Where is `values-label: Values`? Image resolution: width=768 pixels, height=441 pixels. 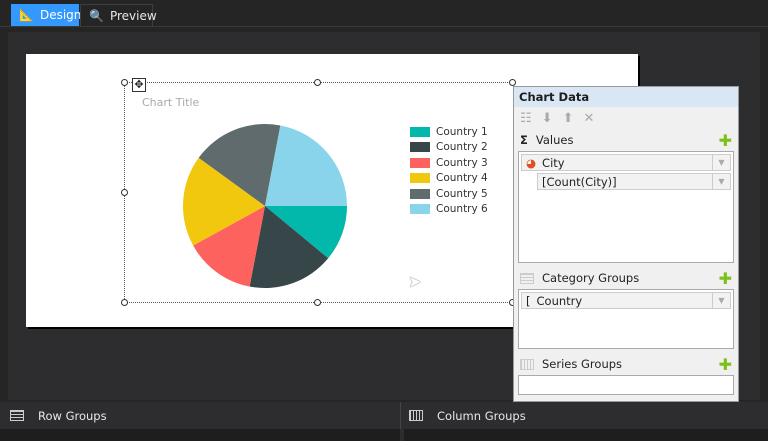
values-label: Values is located at coordinates (554, 140).